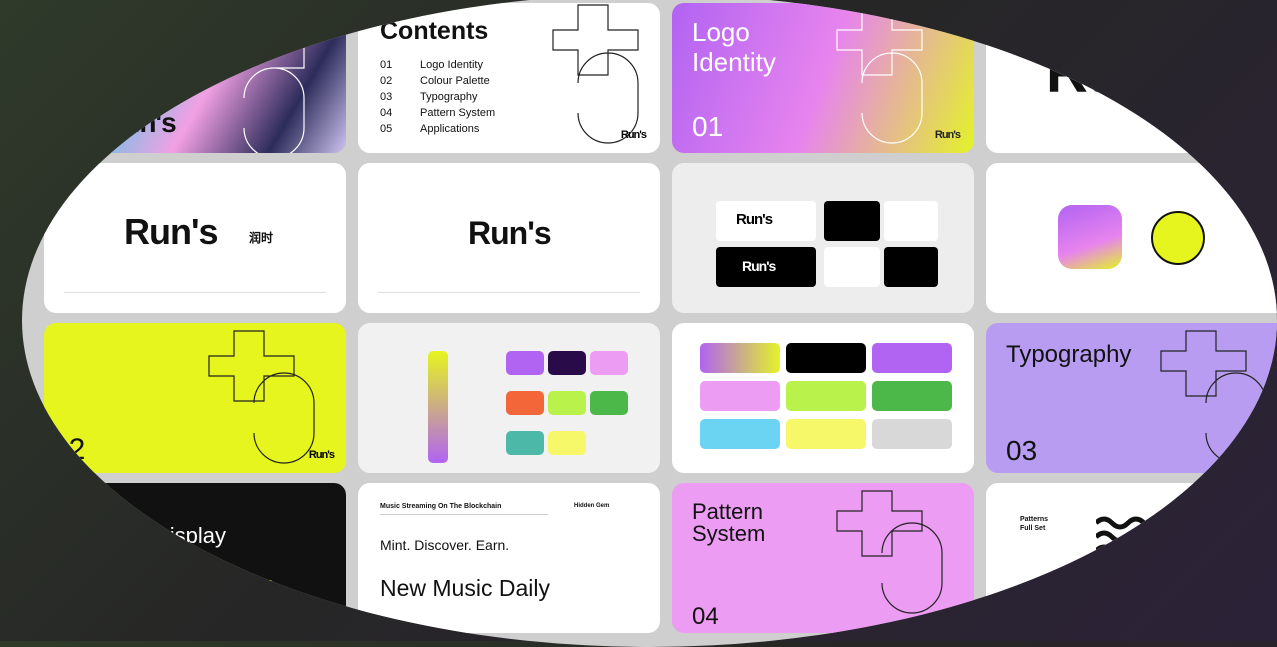 Image resolution: width=1277 pixels, height=647 pixels. What do you see at coordinates (633, 135) in the screenshot?
I see `contents-logo: Run's` at bounding box center [633, 135].